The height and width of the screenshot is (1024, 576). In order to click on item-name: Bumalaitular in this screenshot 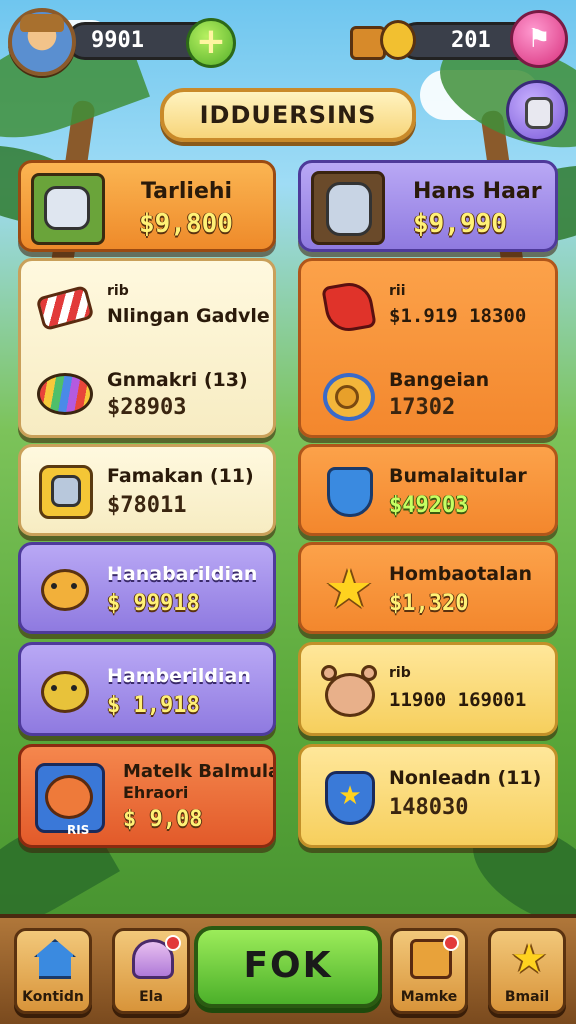, I will do `click(458, 476)`.